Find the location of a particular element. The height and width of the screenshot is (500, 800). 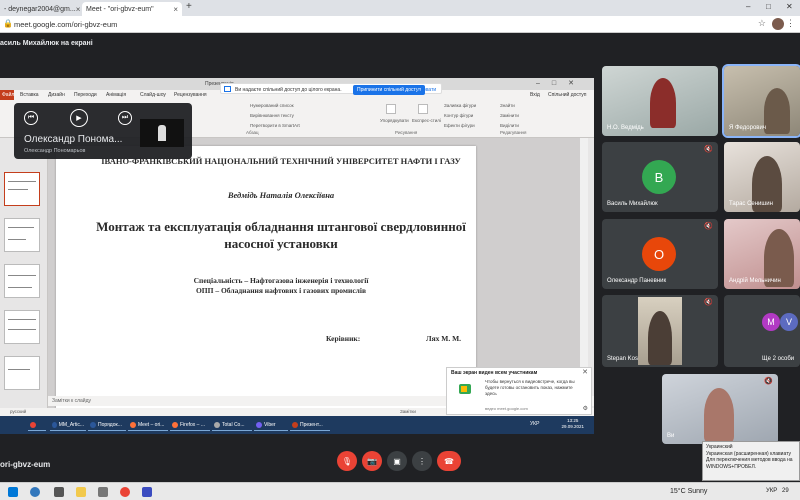

ribbon-group-paragraph: Абзац is located at coordinates (252, 132).